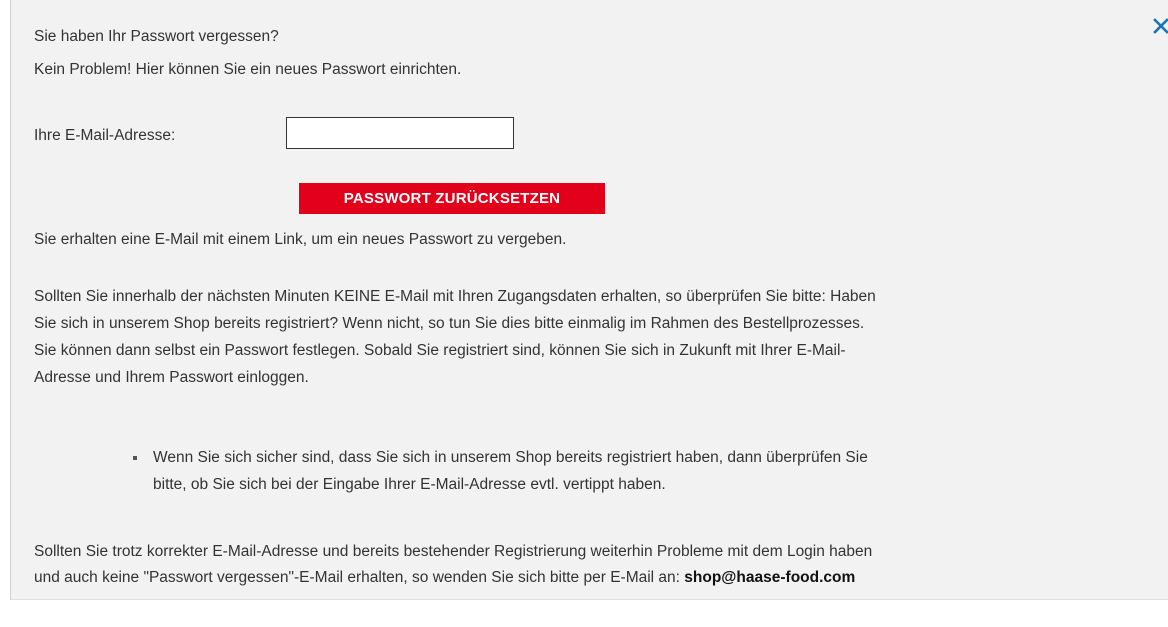 This screenshot has width=1168, height=627. What do you see at coordinates (584, 613) in the screenshot?
I see `page-background-bottom` at bounding box center [584, 613].